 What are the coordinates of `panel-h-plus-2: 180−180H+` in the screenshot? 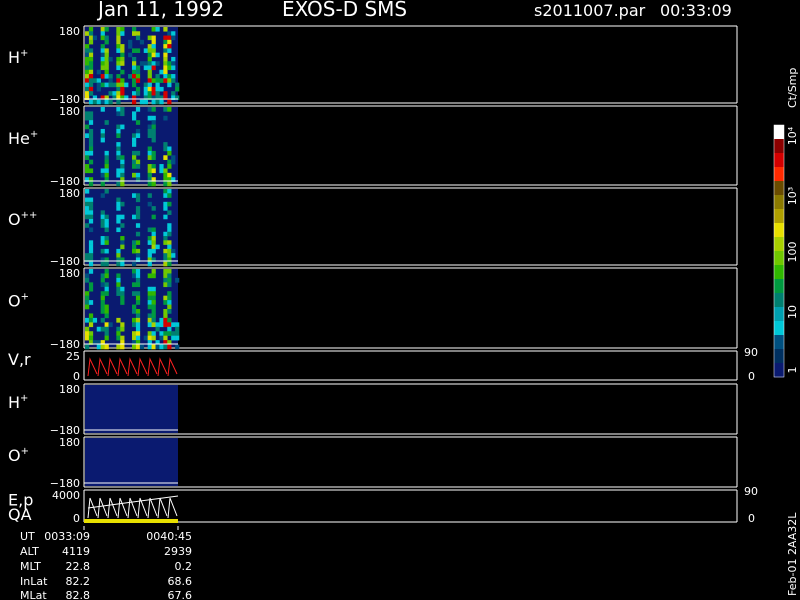 It's located at (373, 410).